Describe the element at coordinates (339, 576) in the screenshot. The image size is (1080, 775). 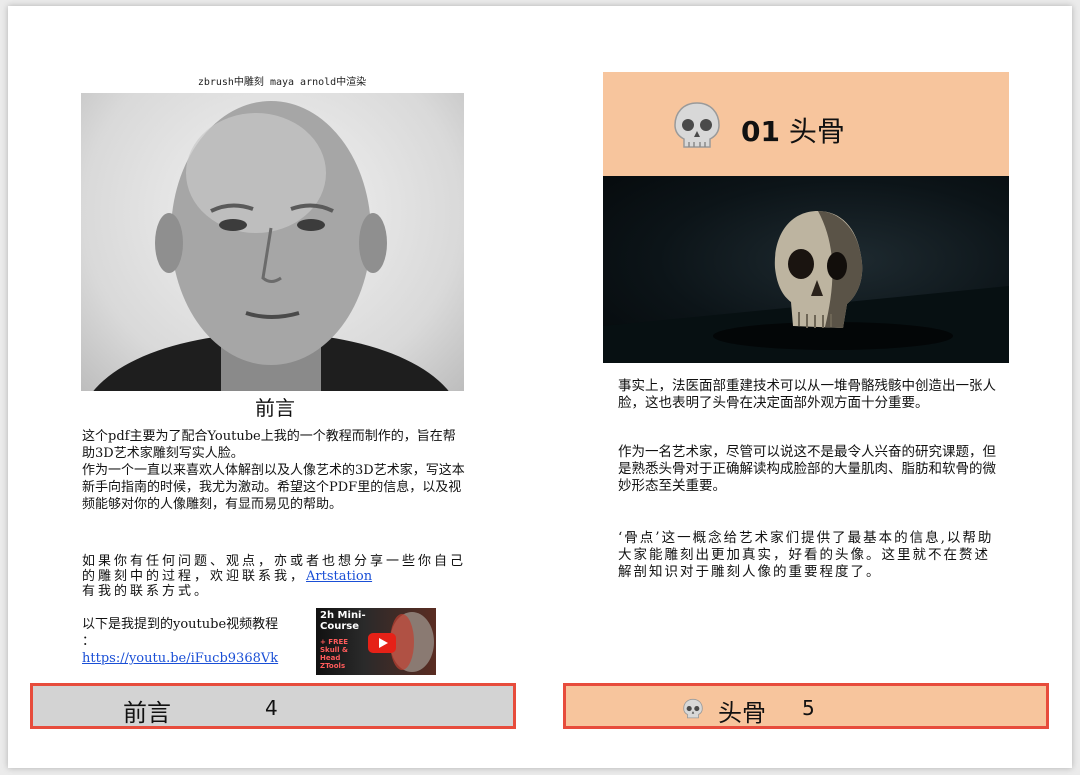
I see `artstation-link: Artstation` at that location.